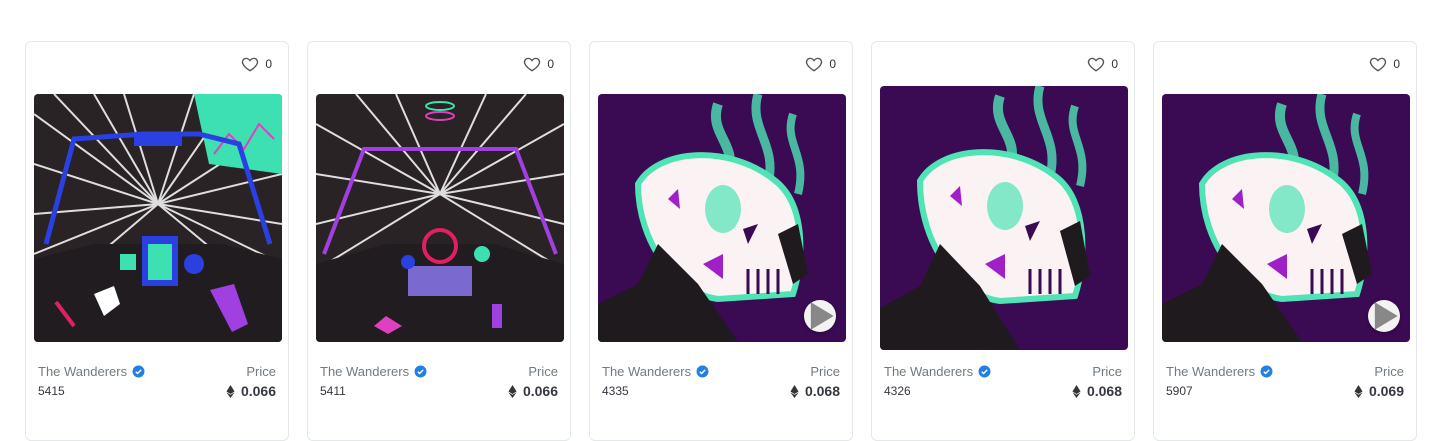 This screenshot has height=441, width=1444. What do you see at coordinates (333, 391) in the screenshot?
I see `token-id: 5411` at bounding box center [333, 391].